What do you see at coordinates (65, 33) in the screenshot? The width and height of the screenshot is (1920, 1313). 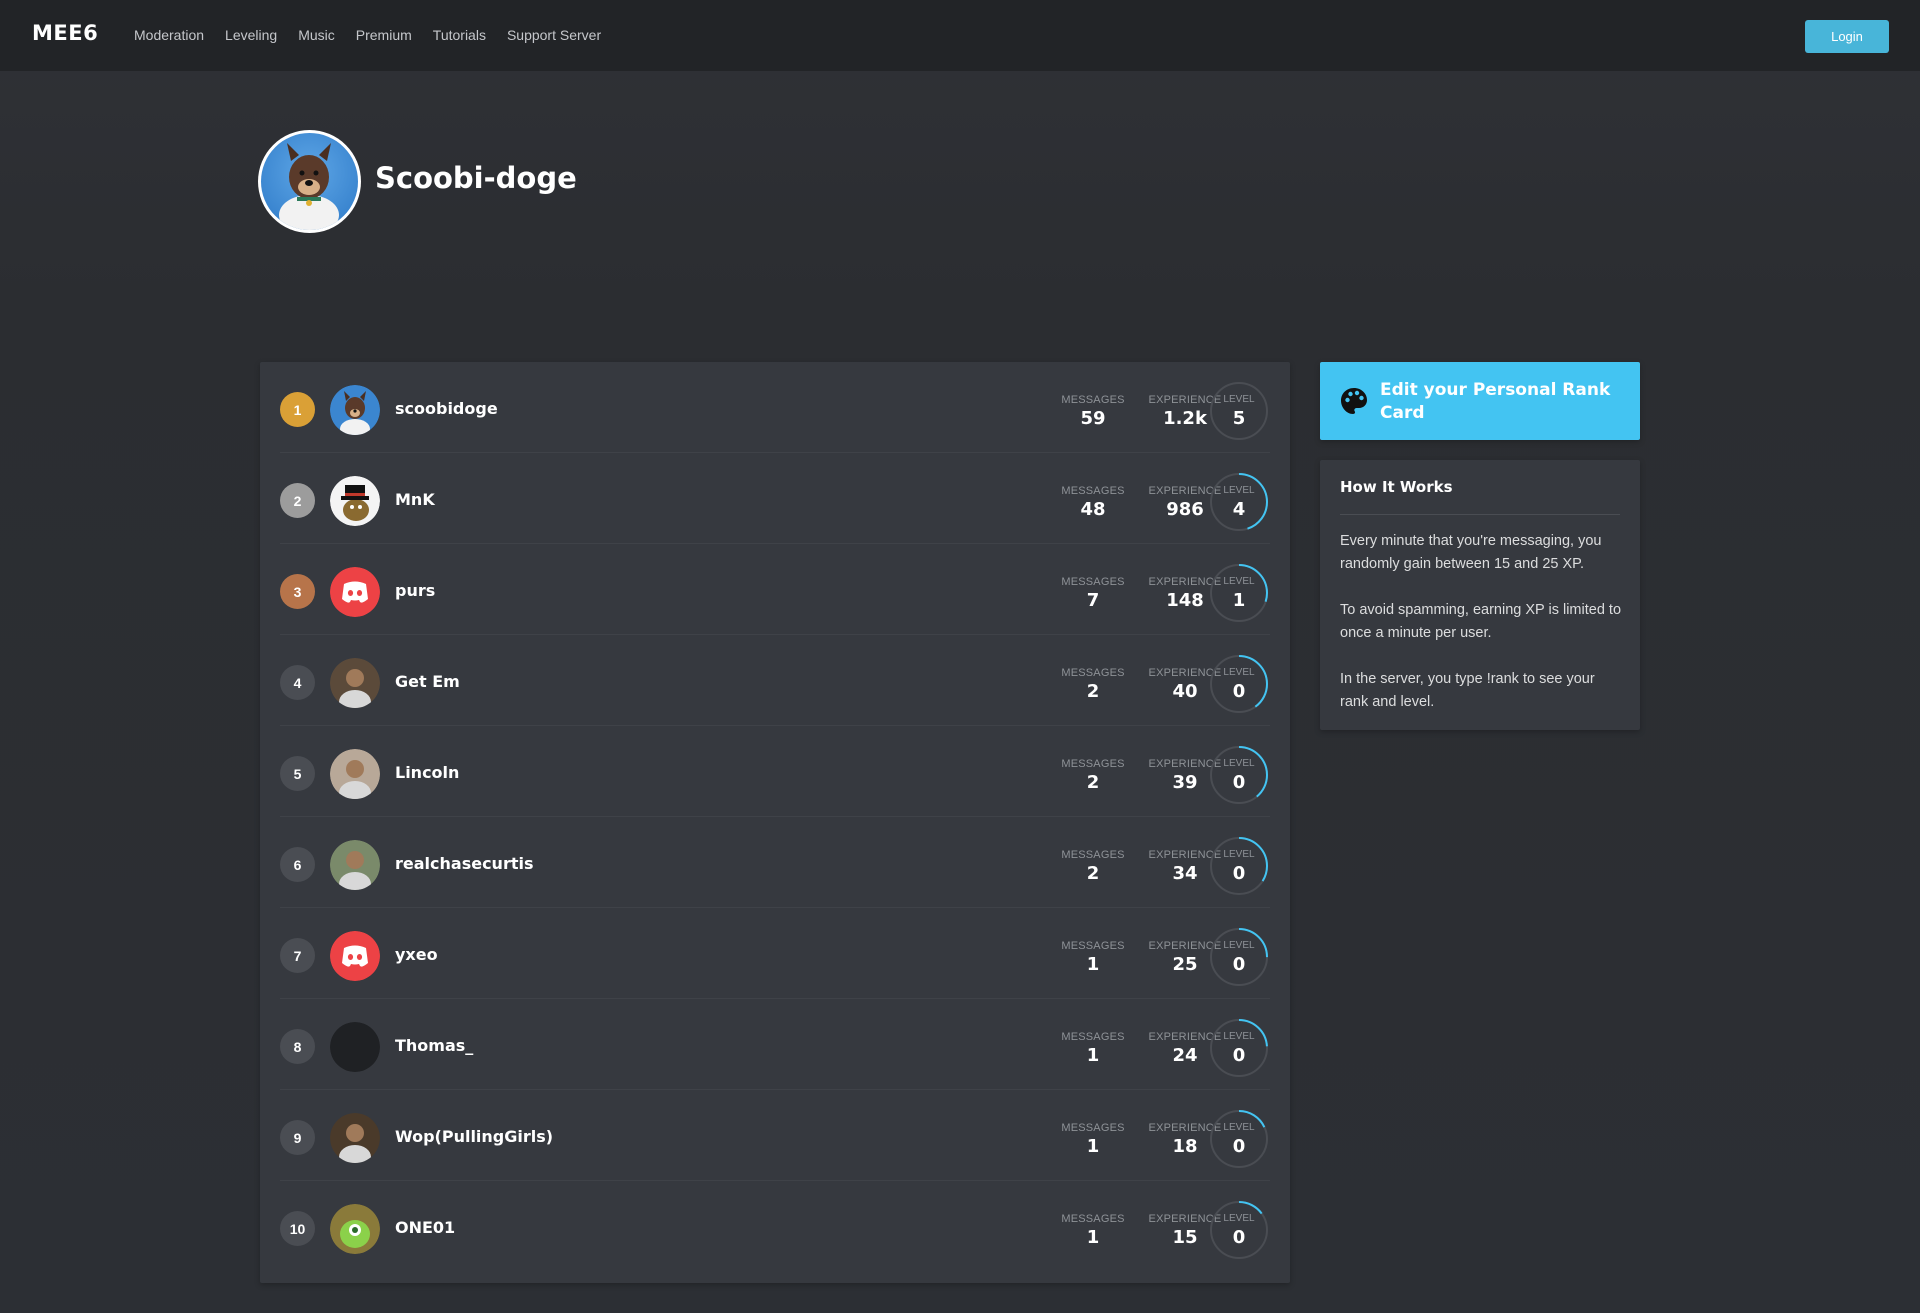 I see `brand-logo: MEE6` at bounding box center [65, 33].